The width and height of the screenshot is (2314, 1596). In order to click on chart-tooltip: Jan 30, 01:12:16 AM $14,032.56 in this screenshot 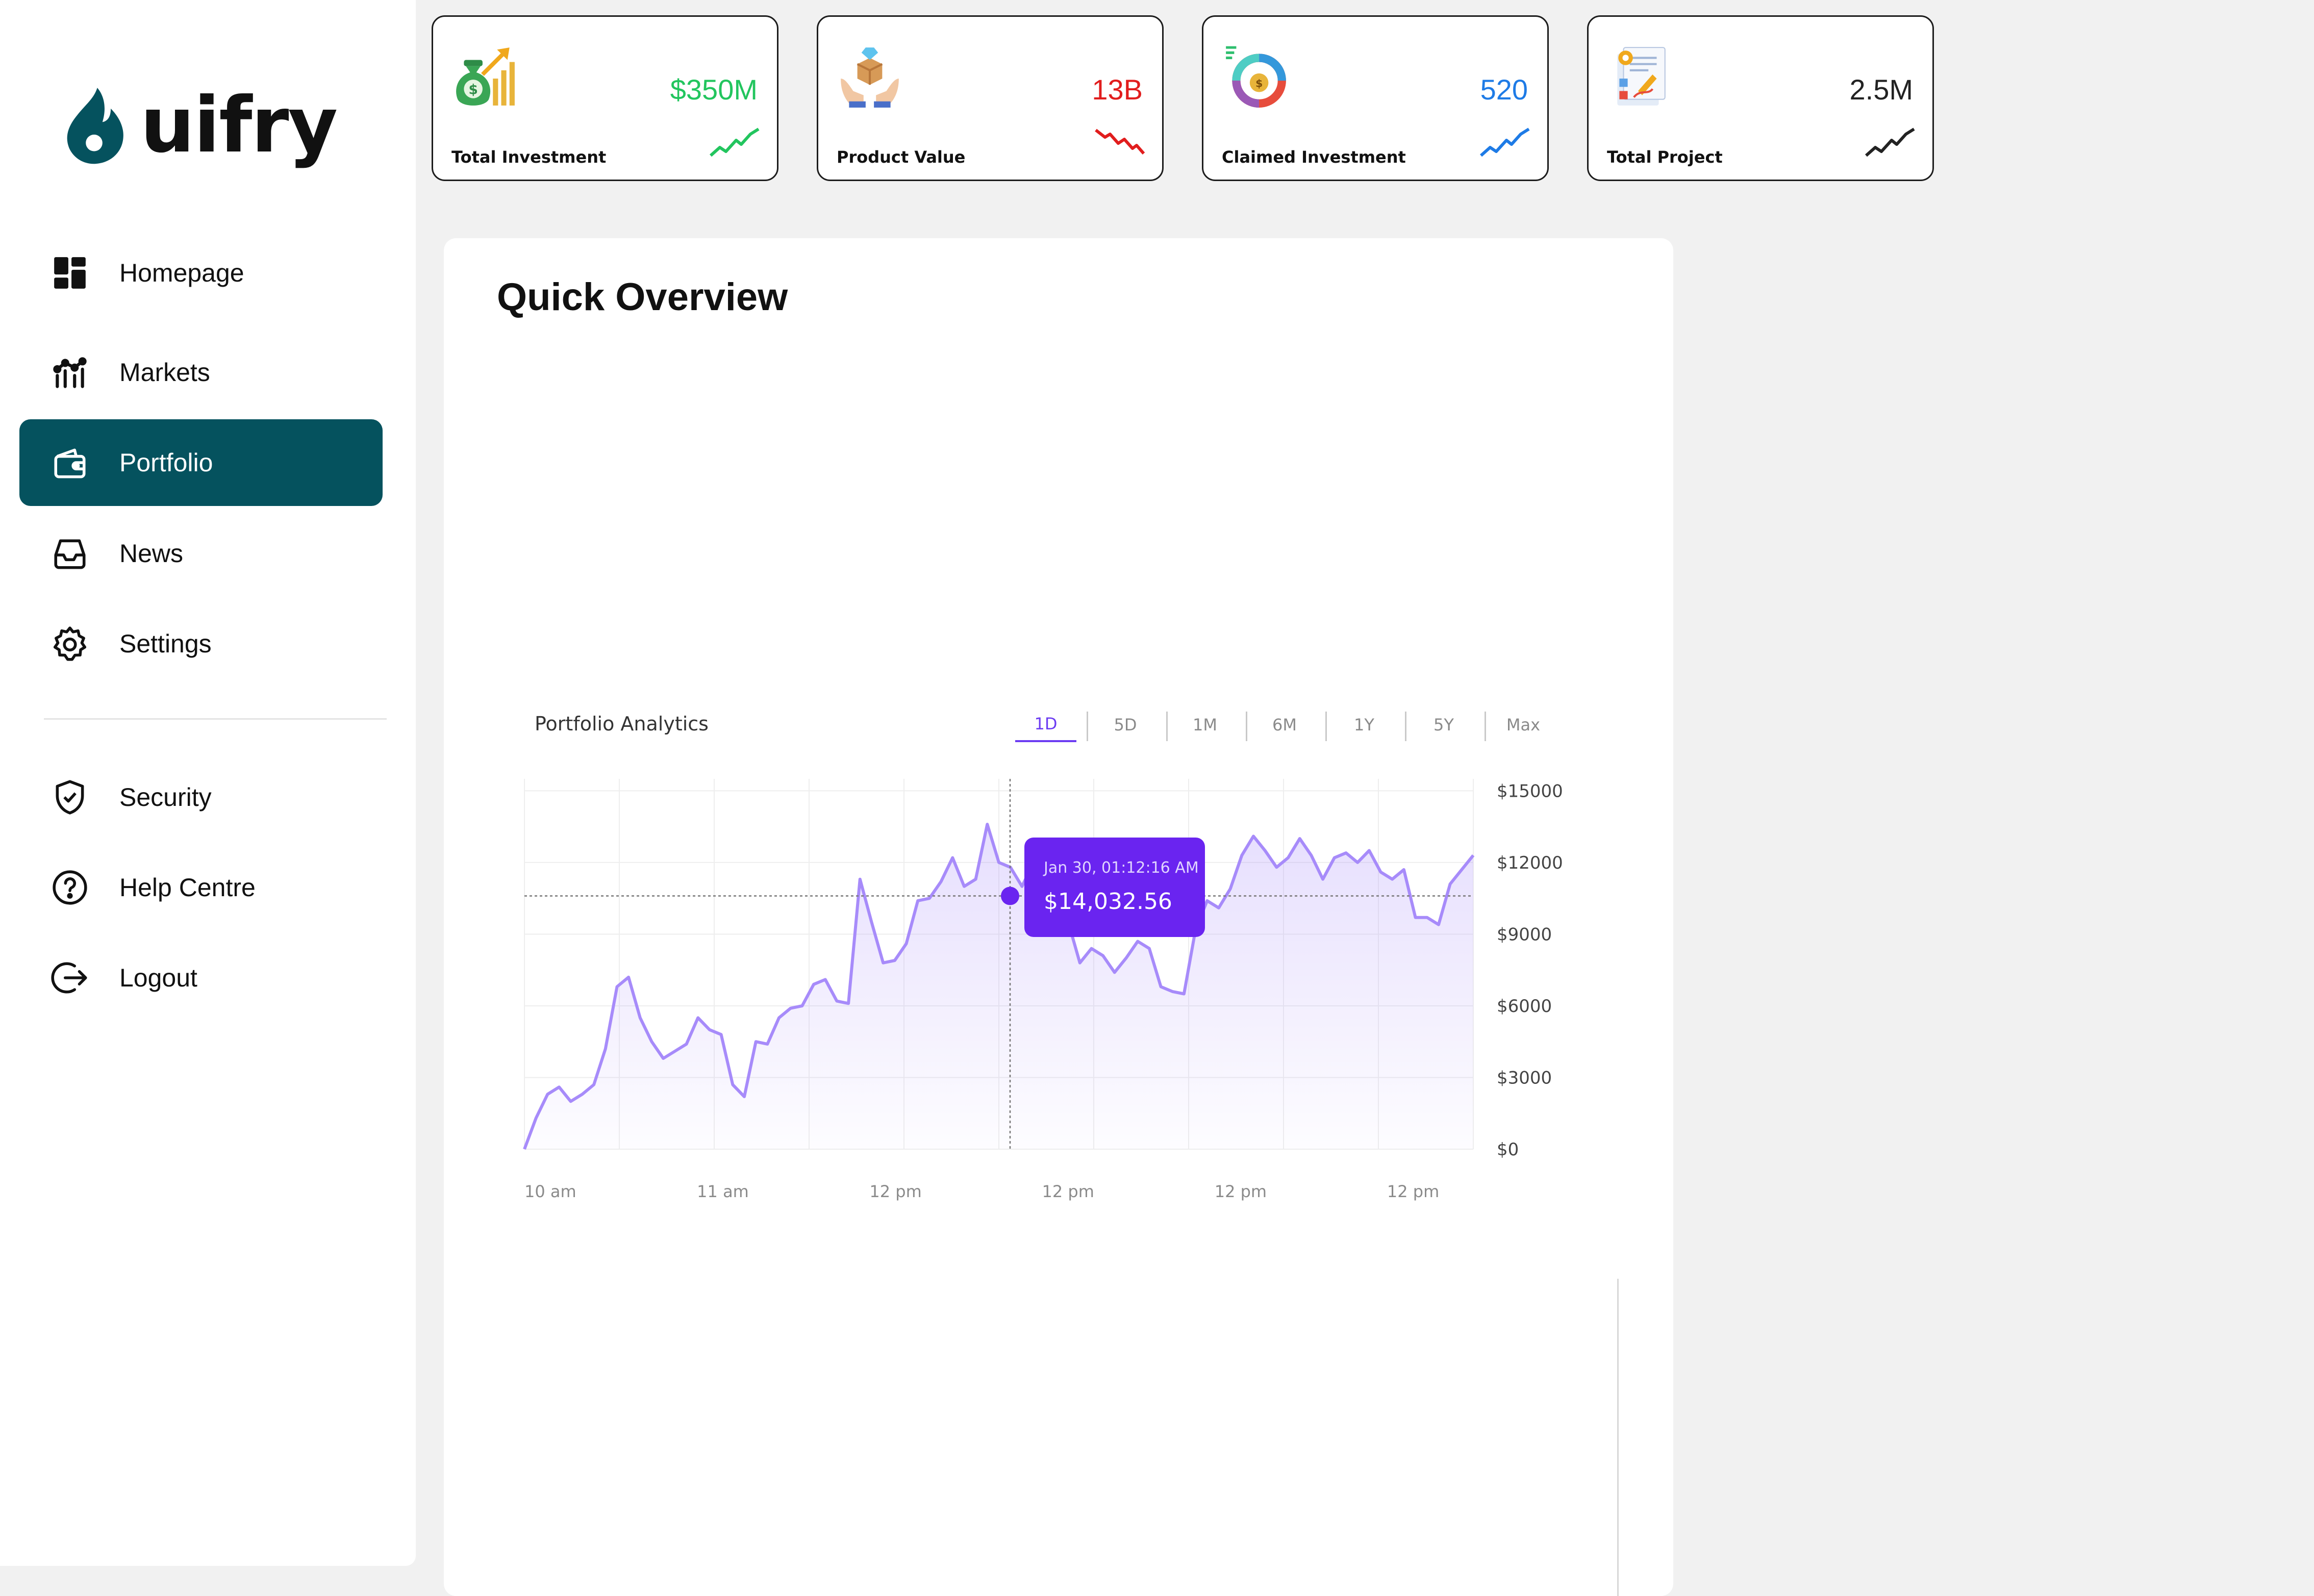, I will do `click(1114, 888)`.